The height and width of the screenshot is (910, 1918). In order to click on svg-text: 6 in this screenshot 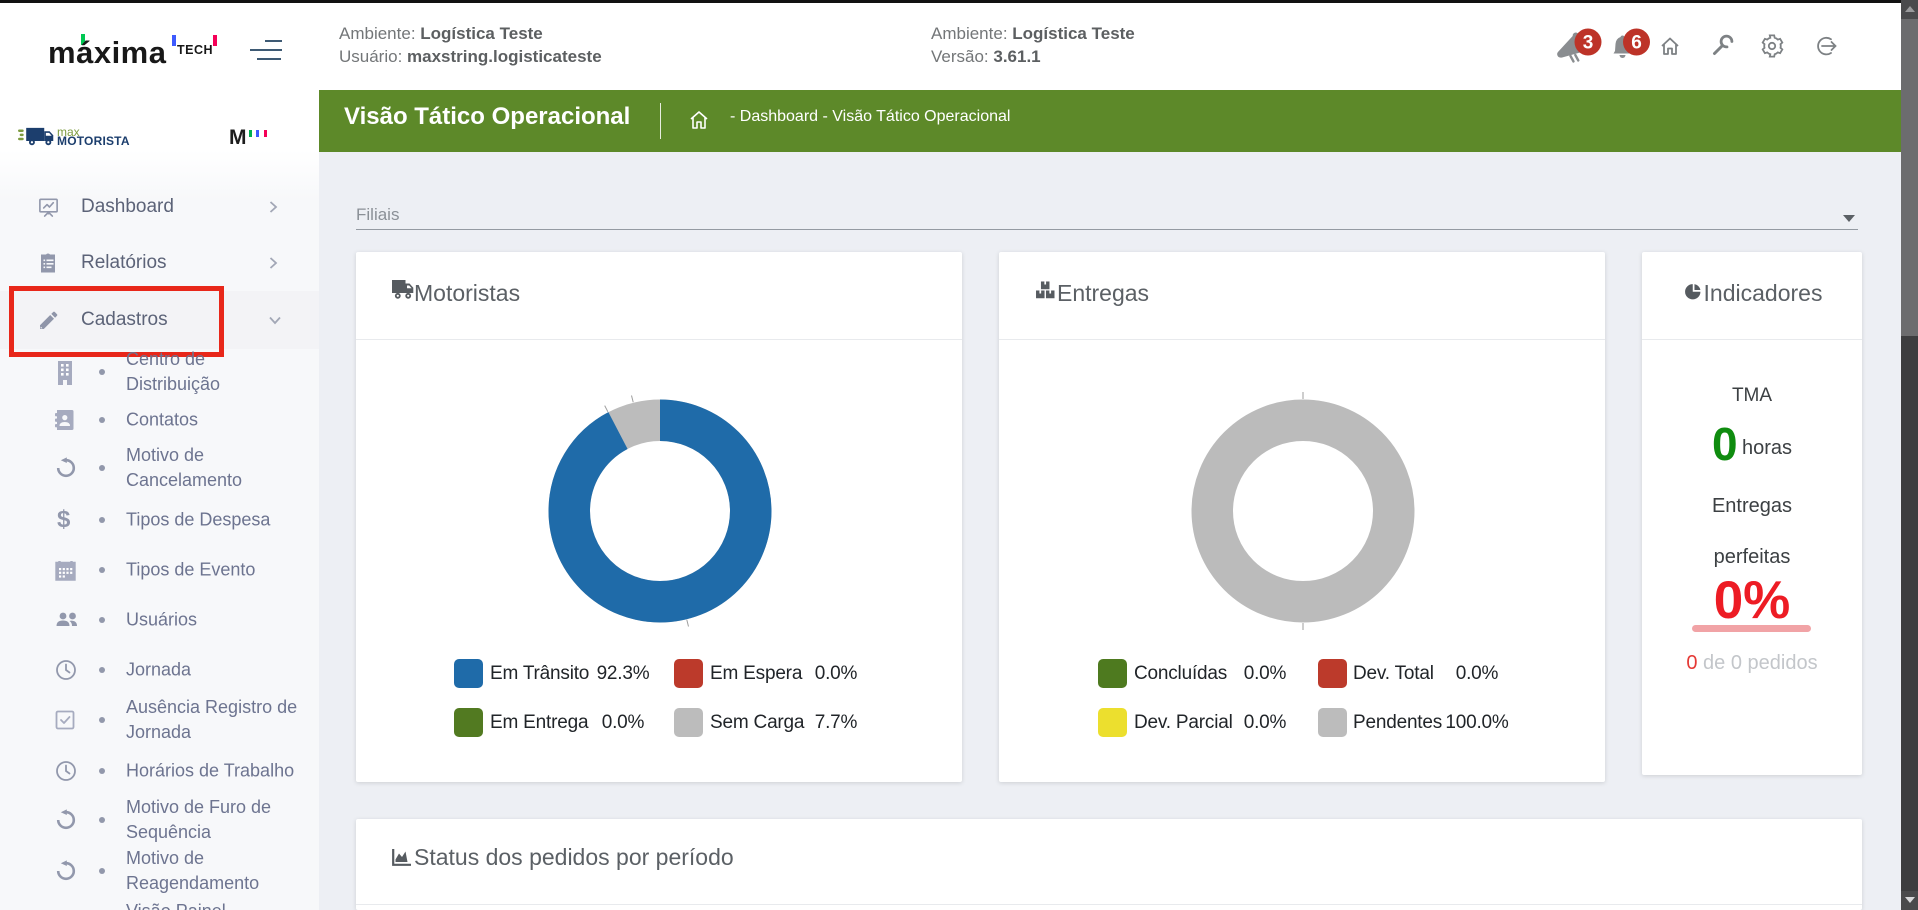, I will do `click(1636, 43)`.